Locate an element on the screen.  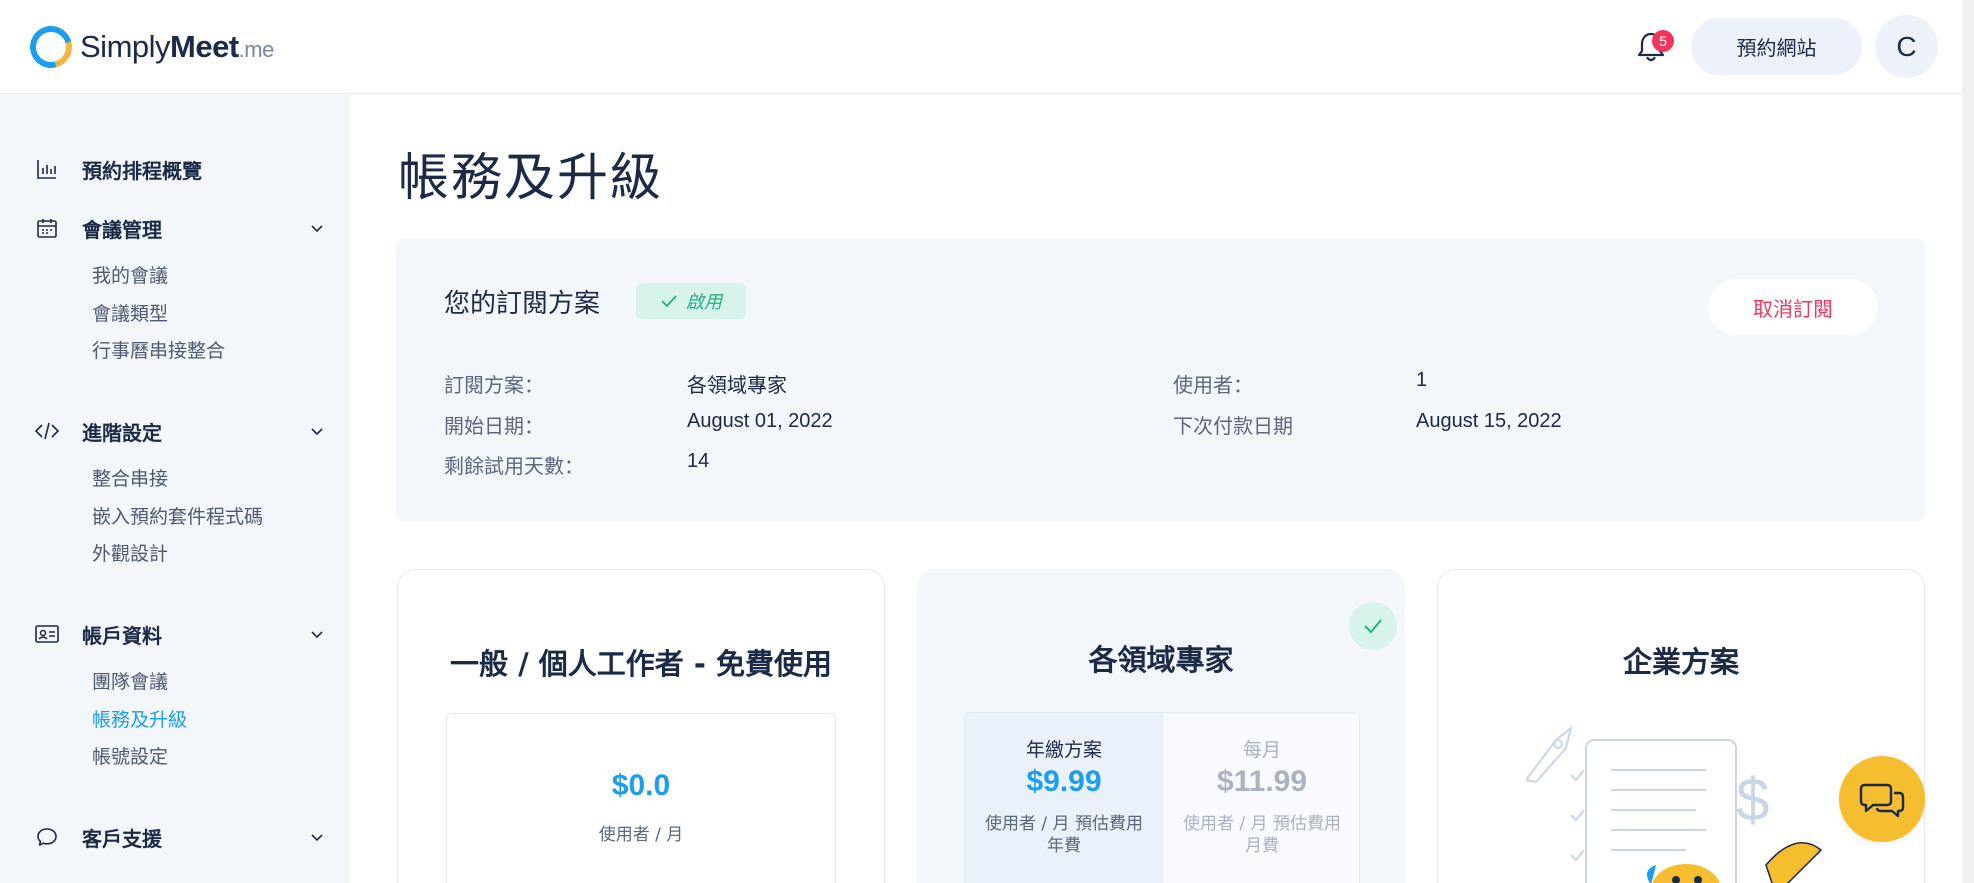
logo-text-meet: Meet is located at coordinates (204, 46).